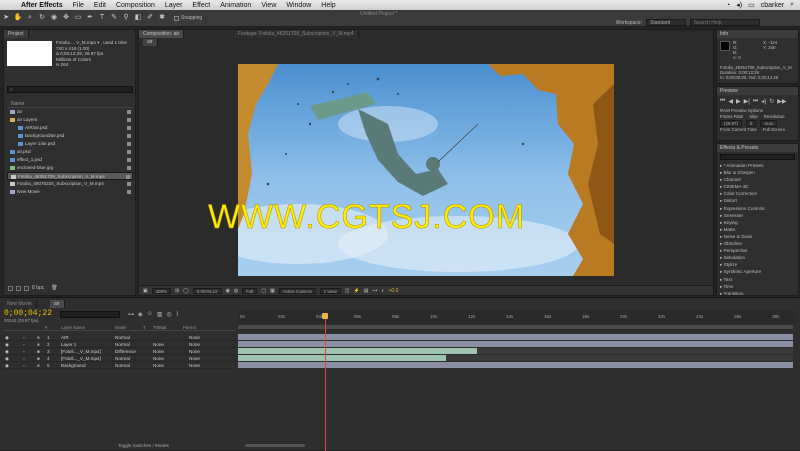 The image size is (800, 451). I want to click on loop-icon: ↻, so click(771, 101).